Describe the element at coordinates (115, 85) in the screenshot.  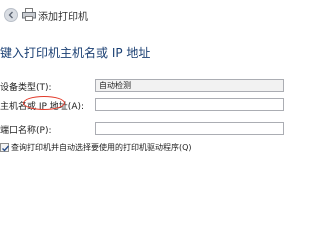
I see `device-type-value: 自动检测` at that location.